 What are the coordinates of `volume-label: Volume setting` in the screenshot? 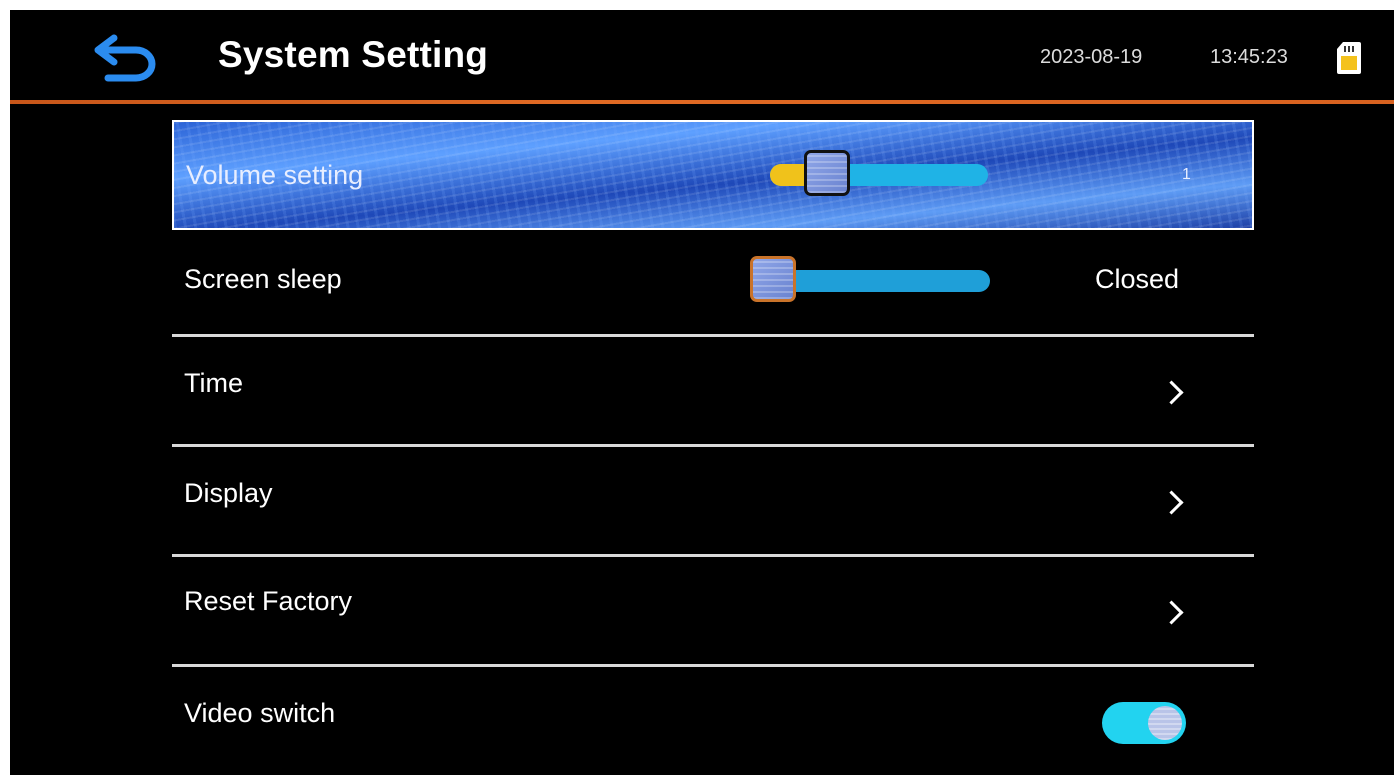 It's located at (275, 175).